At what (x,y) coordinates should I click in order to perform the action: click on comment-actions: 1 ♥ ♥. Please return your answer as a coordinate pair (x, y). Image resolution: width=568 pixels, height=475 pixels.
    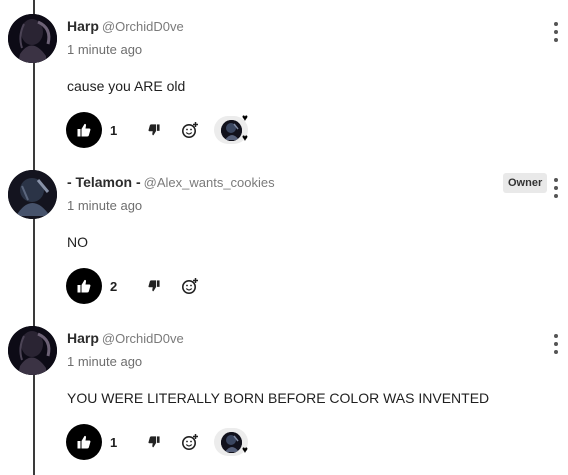
    Looking at the image, I should click on (161, 130).